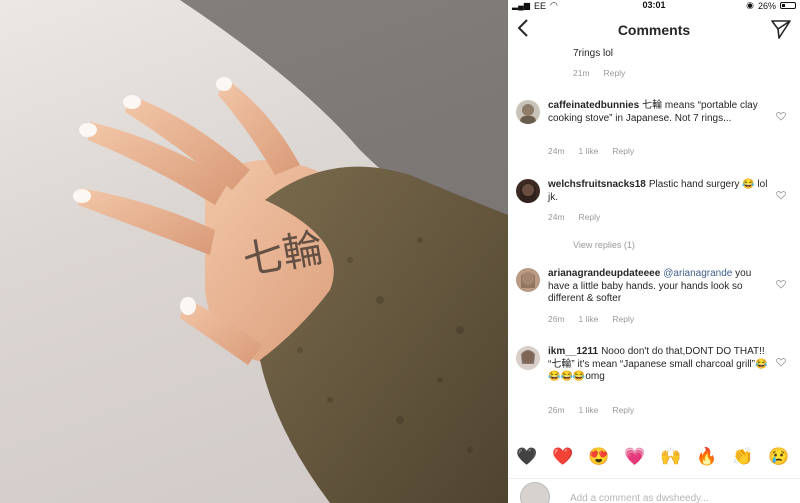 Image resolution: width=800 pixels, height=503 pixels. Describe the element at coordinates (654, 458) in the screenshot. I see `emoji-quick-bar: 🖤 ❤️ 😍 💗 🙌 🔥 👏 😢` at that location.